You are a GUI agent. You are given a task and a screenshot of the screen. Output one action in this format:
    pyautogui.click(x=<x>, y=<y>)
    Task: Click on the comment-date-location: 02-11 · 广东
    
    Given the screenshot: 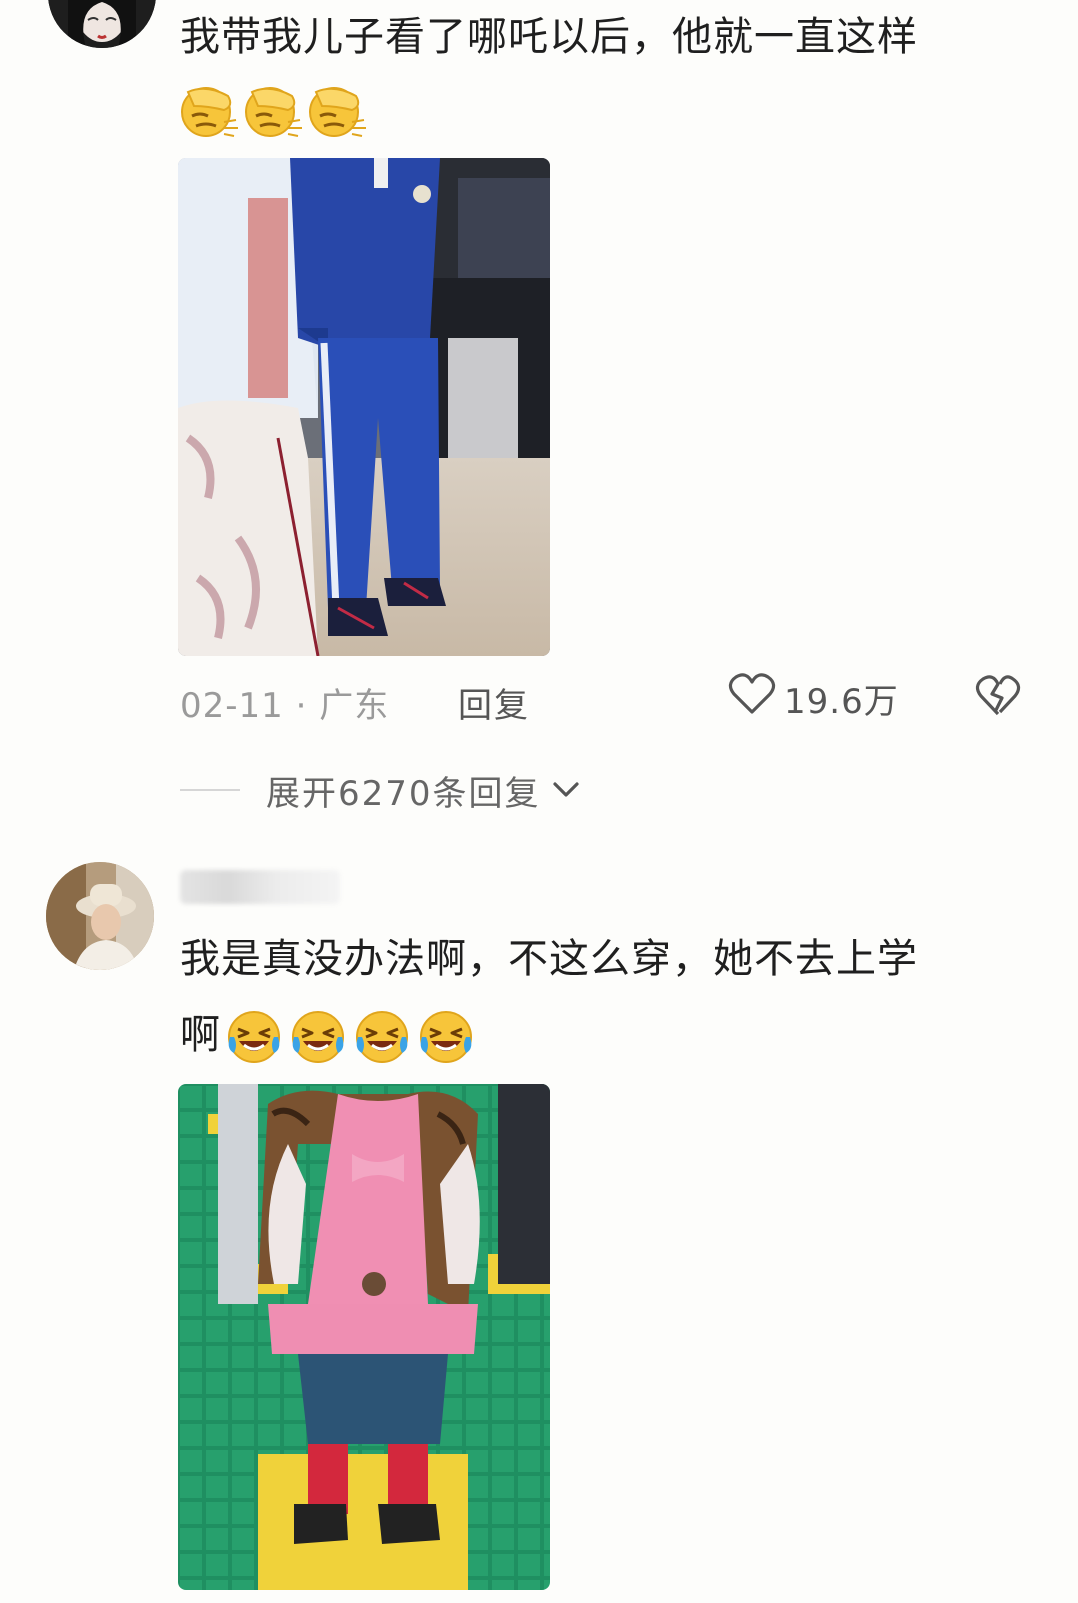 What is the action you would take?
    pyautogui.click(x=285, y=706)
    